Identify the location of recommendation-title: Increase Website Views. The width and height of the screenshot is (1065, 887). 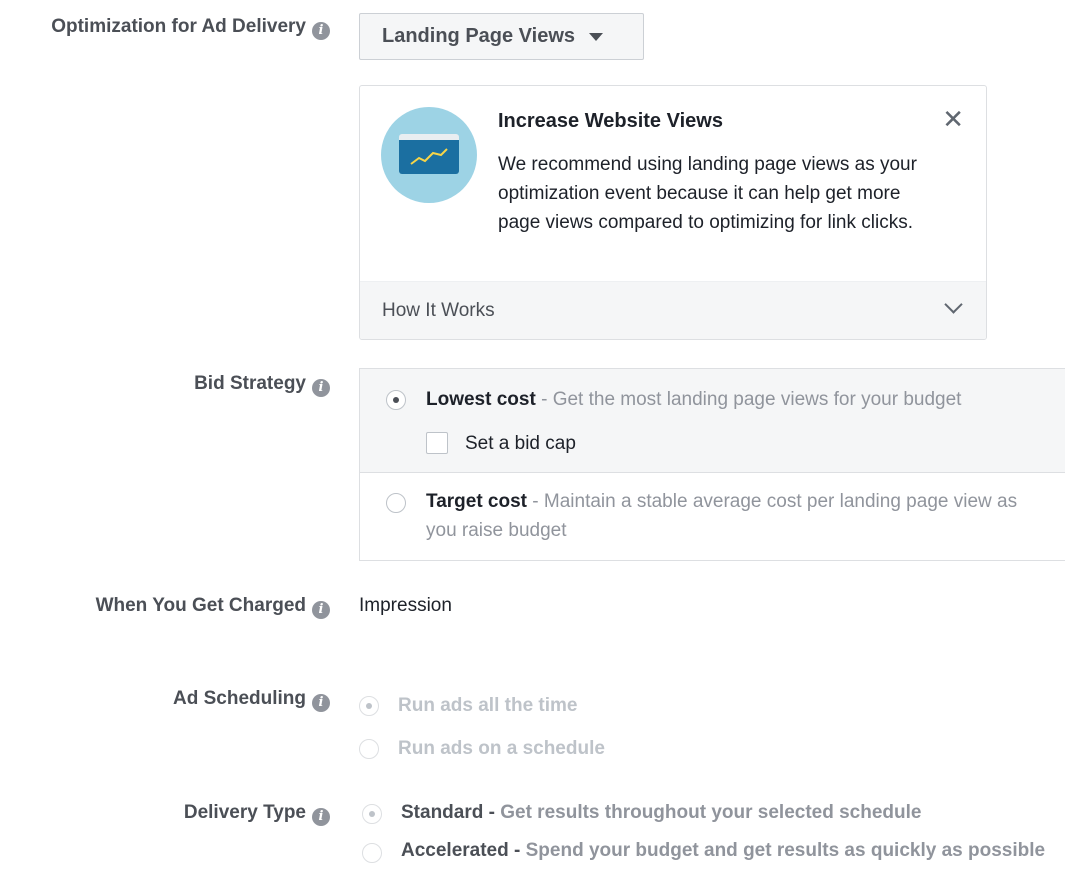
(610, 121).